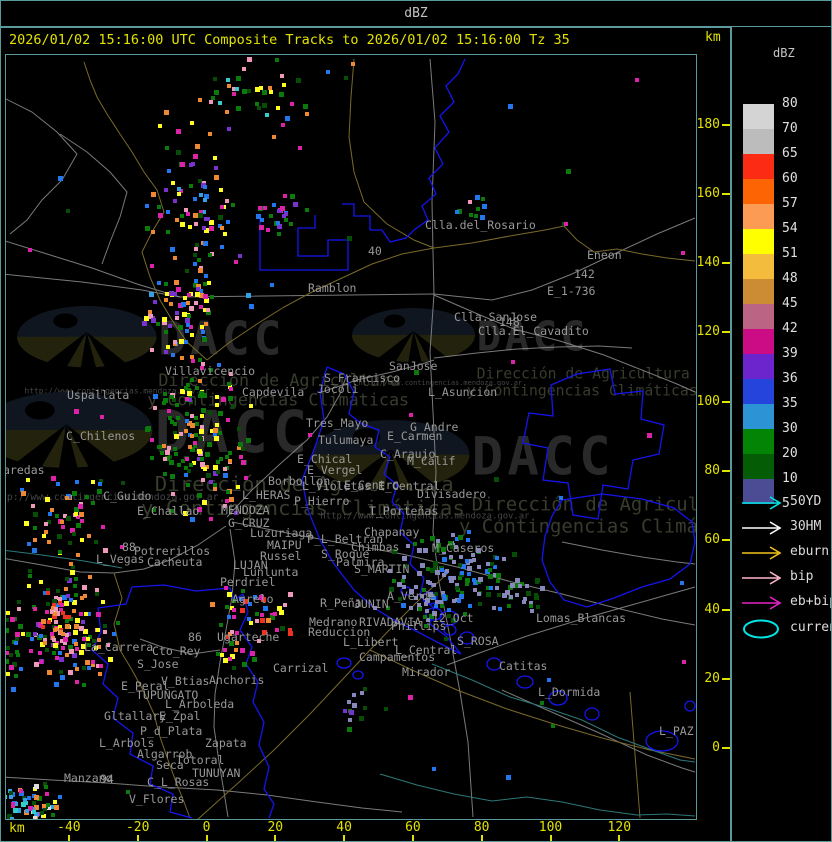  I want to click on map-place-label: Ugarteche, so click(248, 637).